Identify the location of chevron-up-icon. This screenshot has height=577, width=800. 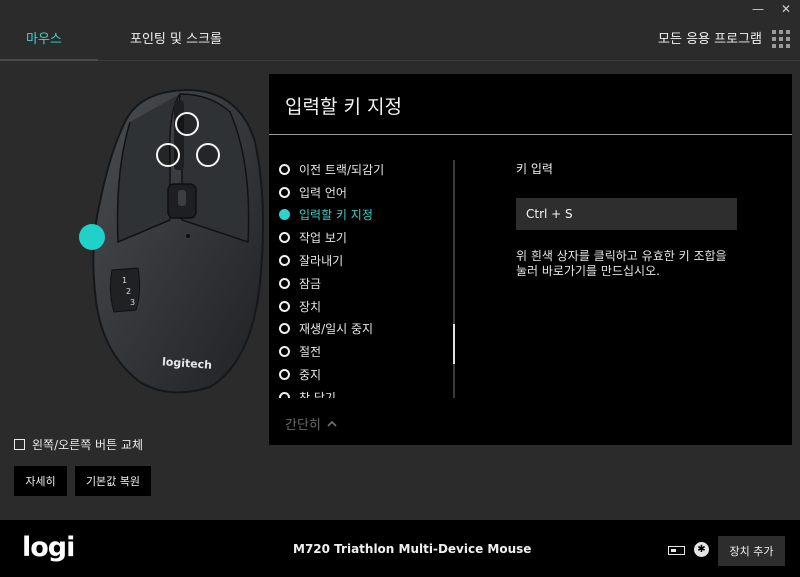
(332, 423).